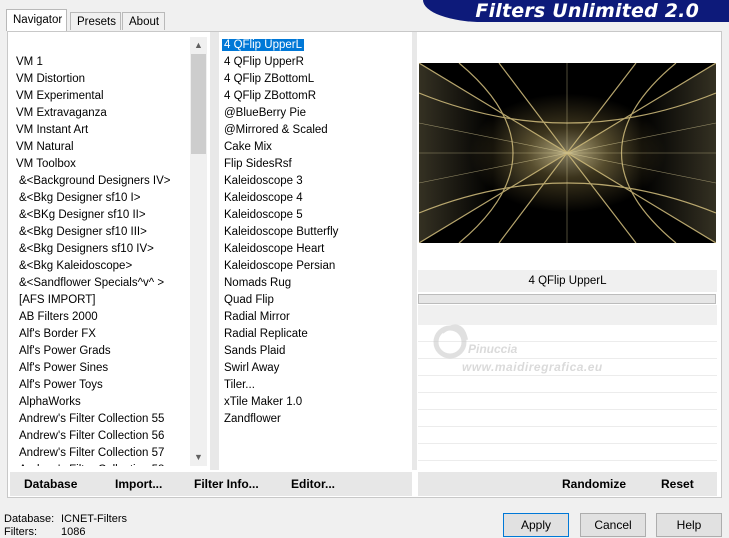 Image resolution: width=729 pixels, height=538 pixels. Describe the element at coordinates (258, 283) in the screenshot. I see `filter-item-label: Nomads Rug` at that location.